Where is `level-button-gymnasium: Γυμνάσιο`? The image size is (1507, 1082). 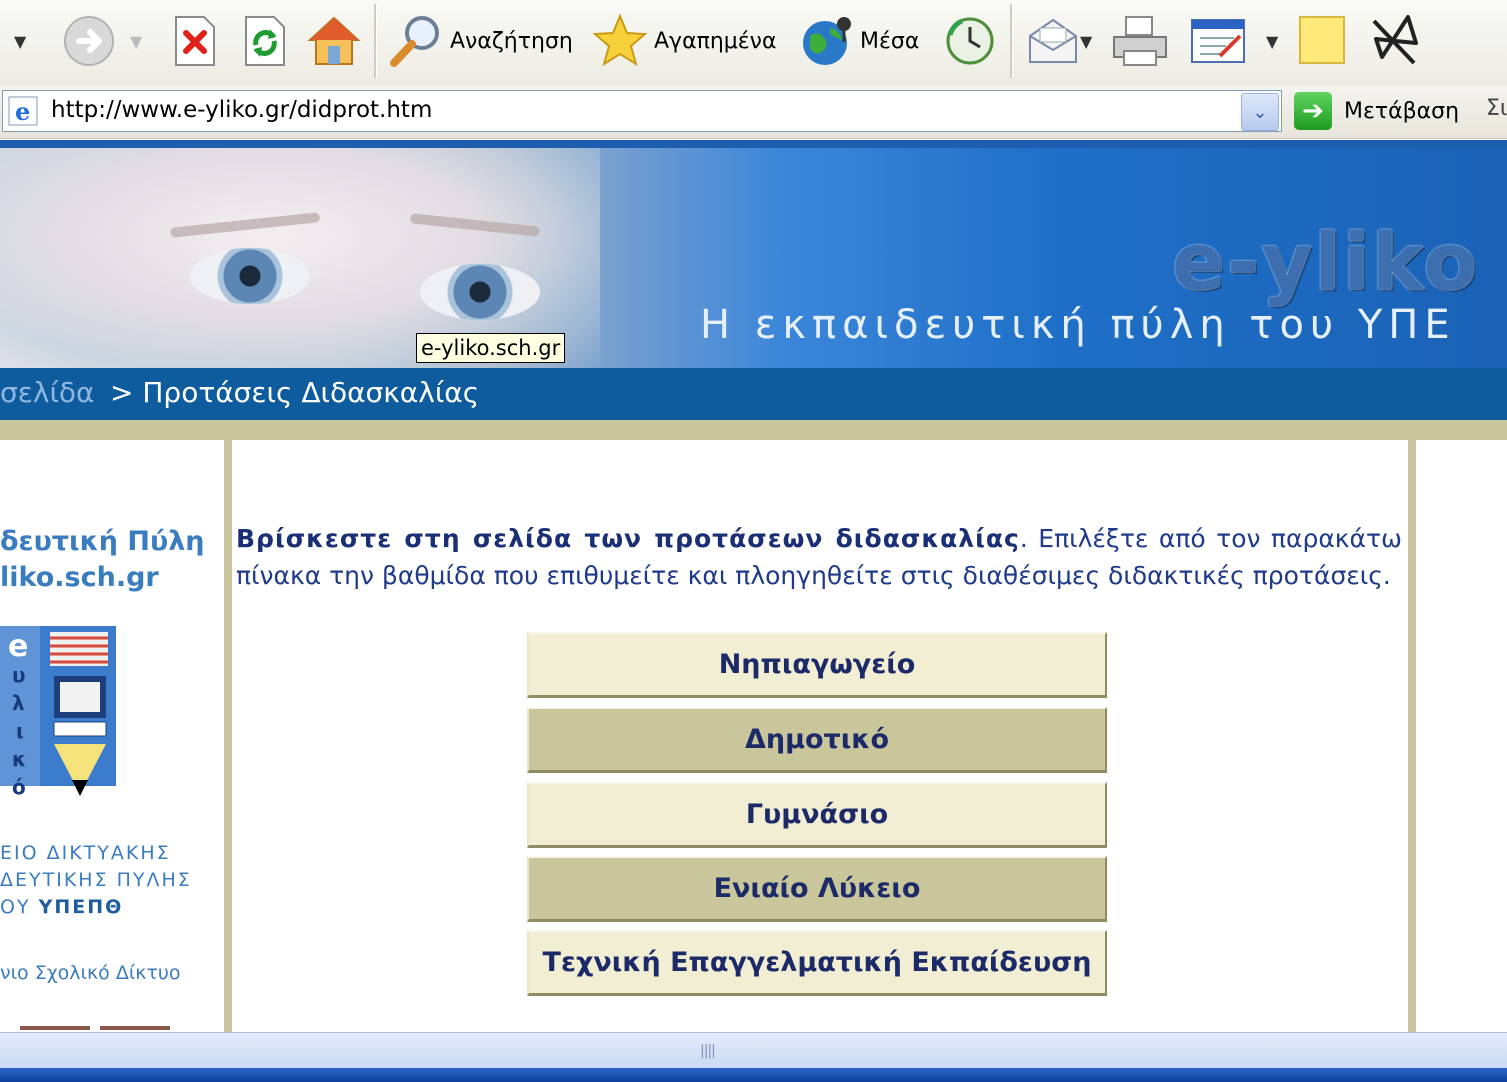
level-button-gymnasium: Γυμνάσιο is located at coordinates (817, 815).